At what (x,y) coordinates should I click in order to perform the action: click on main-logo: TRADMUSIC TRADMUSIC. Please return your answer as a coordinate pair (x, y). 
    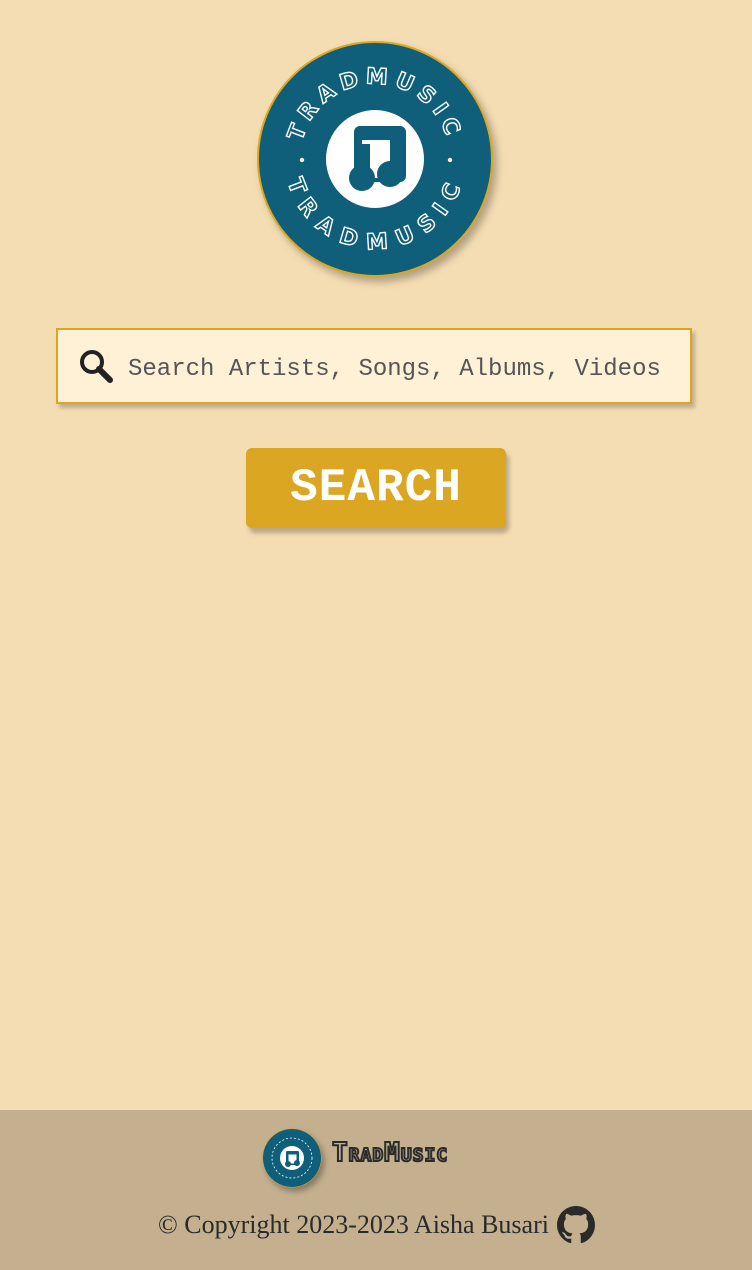
    Looking at the image, I should click on (375, 159).